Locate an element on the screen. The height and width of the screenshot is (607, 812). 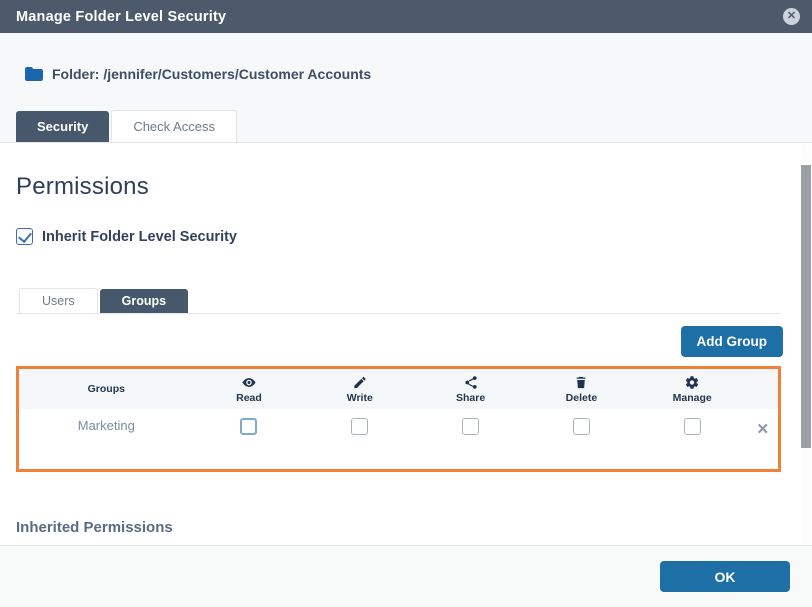
tab-security: Security is located at coordinates (63, 126).